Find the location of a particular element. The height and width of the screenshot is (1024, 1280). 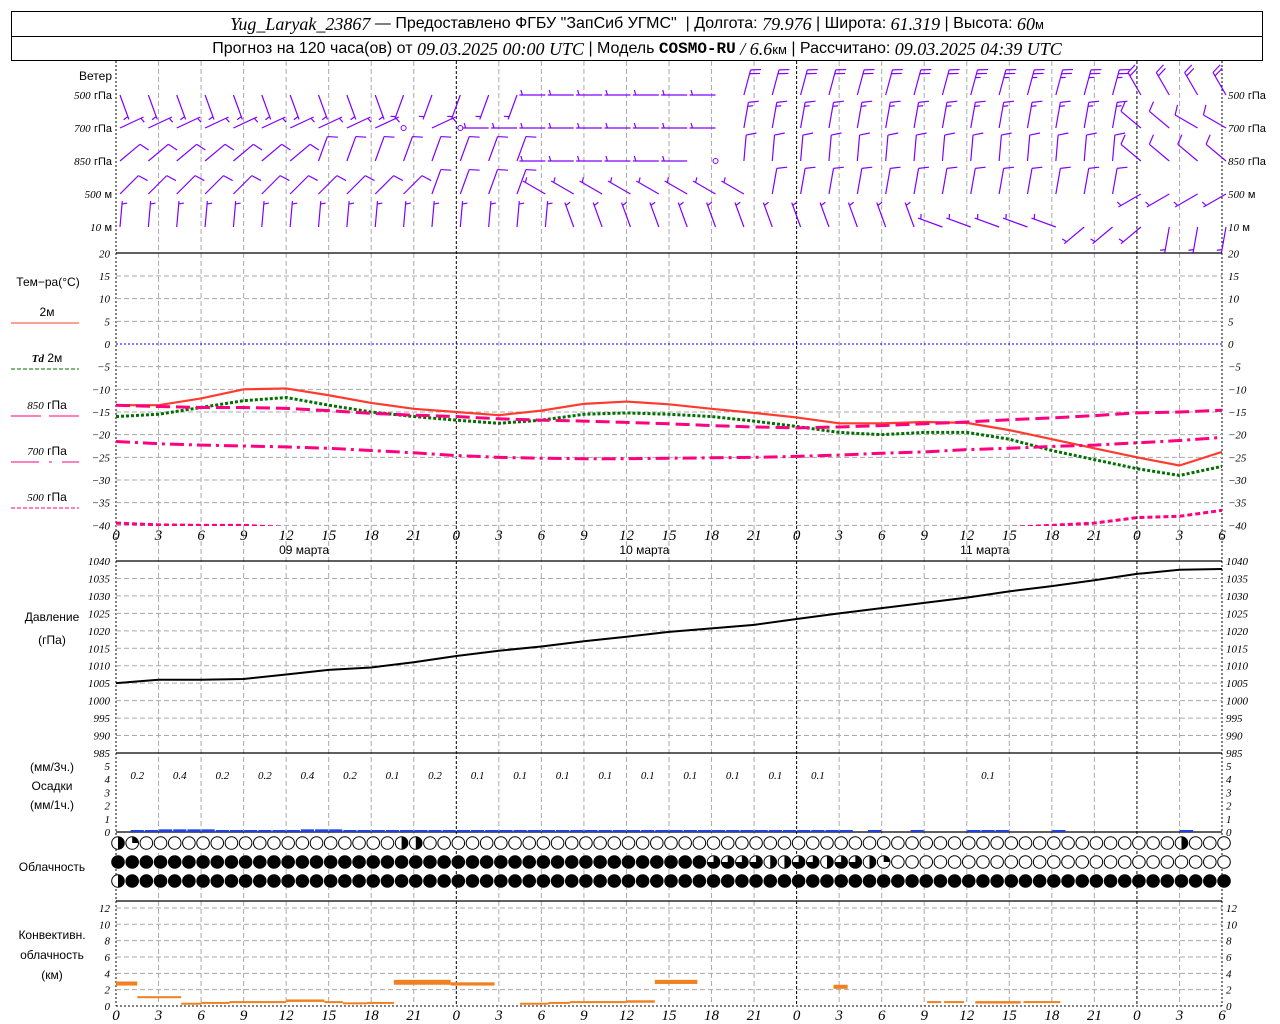

precip-3h-label: 0.2 is located at coordinates (265, 776).